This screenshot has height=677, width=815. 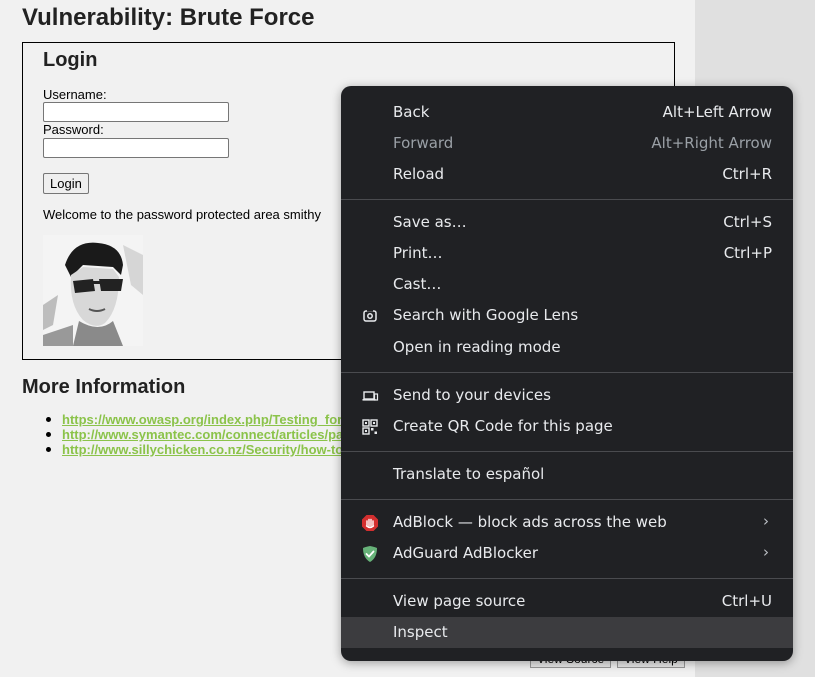 I want to click on menu-item-create-qr-code: Create QR Code for this page, so click(x=567, y=426).